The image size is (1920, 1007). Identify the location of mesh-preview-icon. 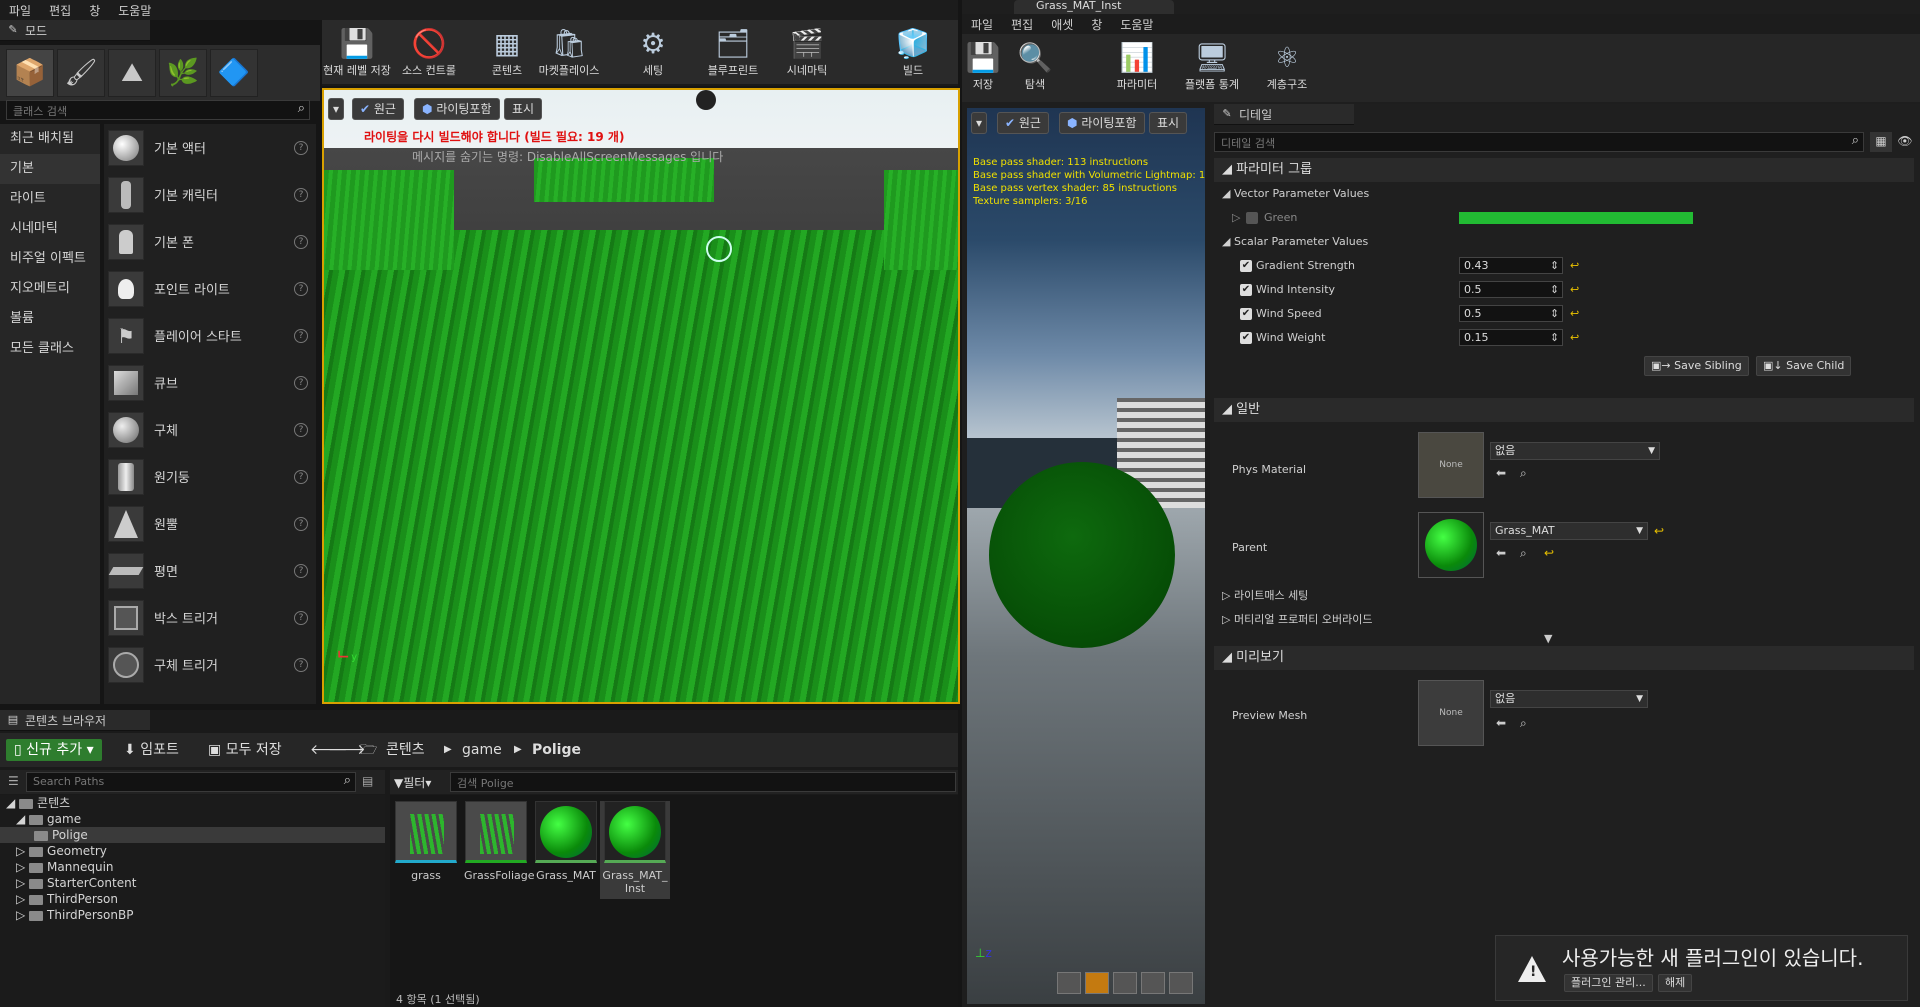
(1181, 983).